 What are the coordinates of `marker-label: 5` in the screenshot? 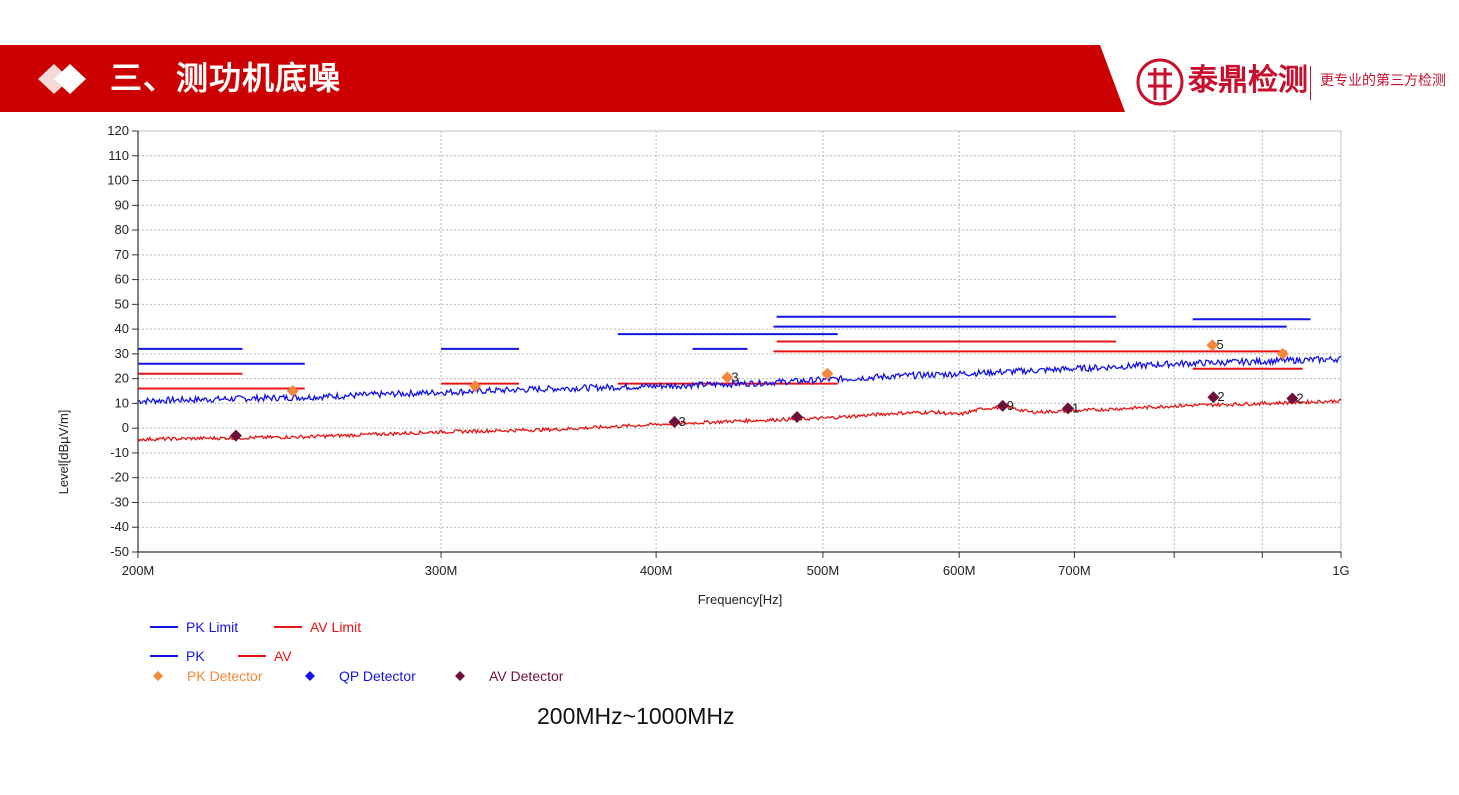 It's located at (1219, 344).